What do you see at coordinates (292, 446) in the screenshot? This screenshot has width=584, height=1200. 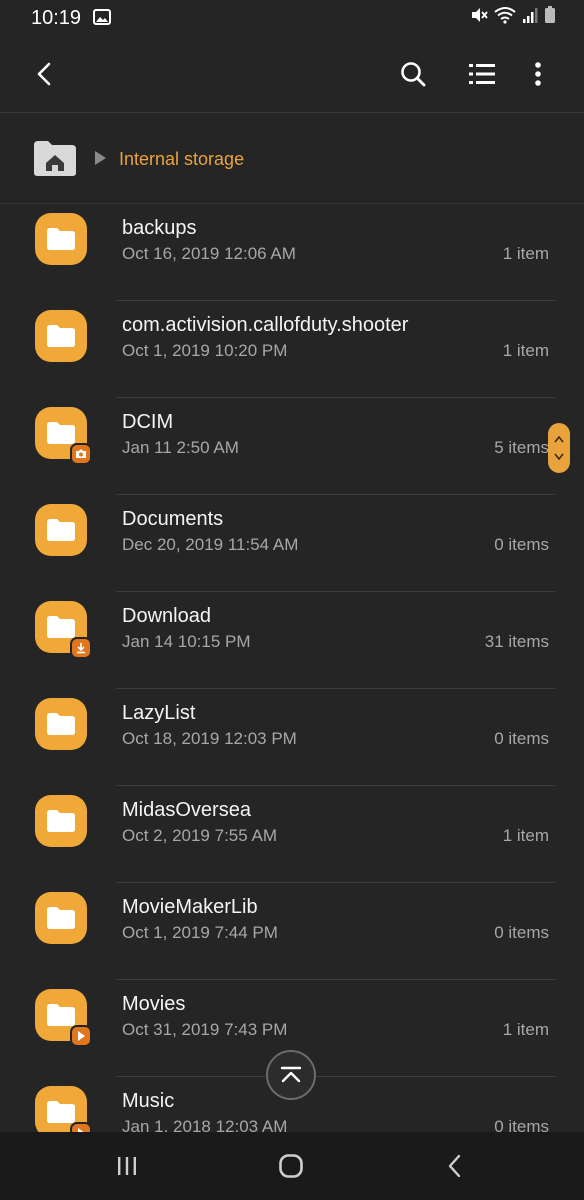 I see `list-item: DCIM Jan 11 2:50 AM 5 items` at bounding box center [292, 446].